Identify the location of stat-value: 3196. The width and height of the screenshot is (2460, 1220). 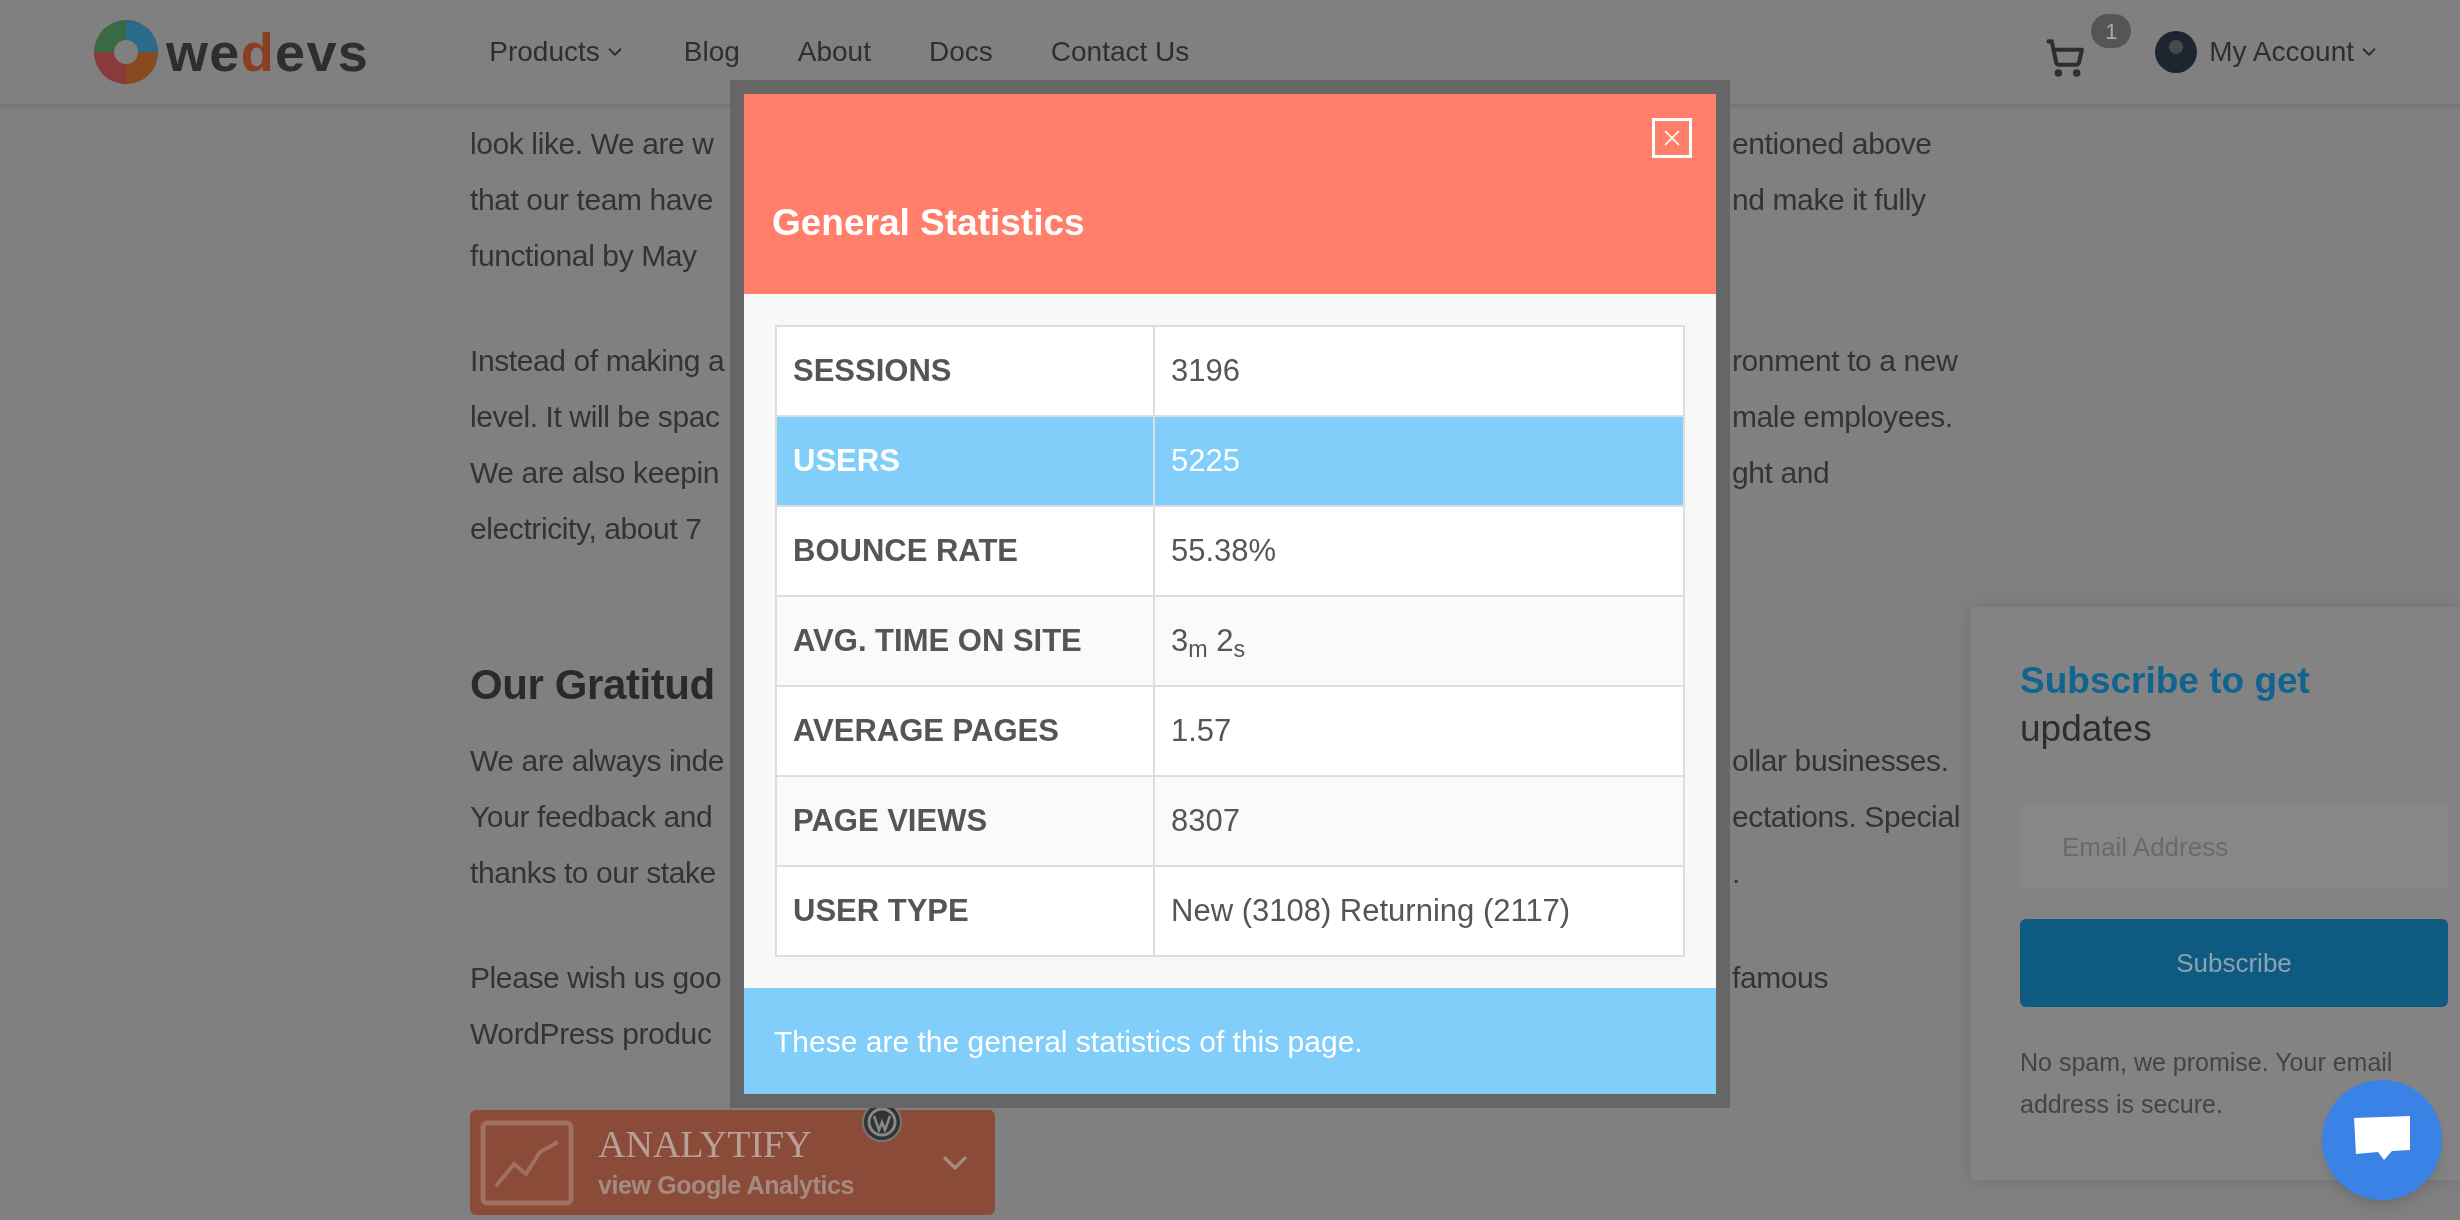
(1419, 371).